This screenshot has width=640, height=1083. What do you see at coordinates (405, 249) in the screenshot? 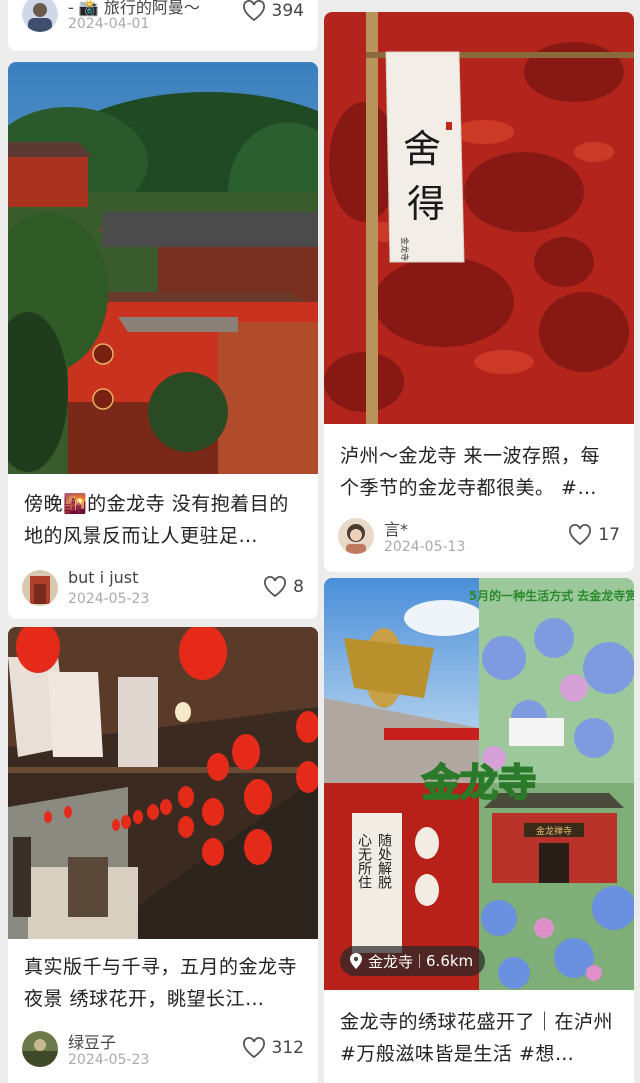
I see `svg-text: 金龙寺` at bounding box center [405, 249].